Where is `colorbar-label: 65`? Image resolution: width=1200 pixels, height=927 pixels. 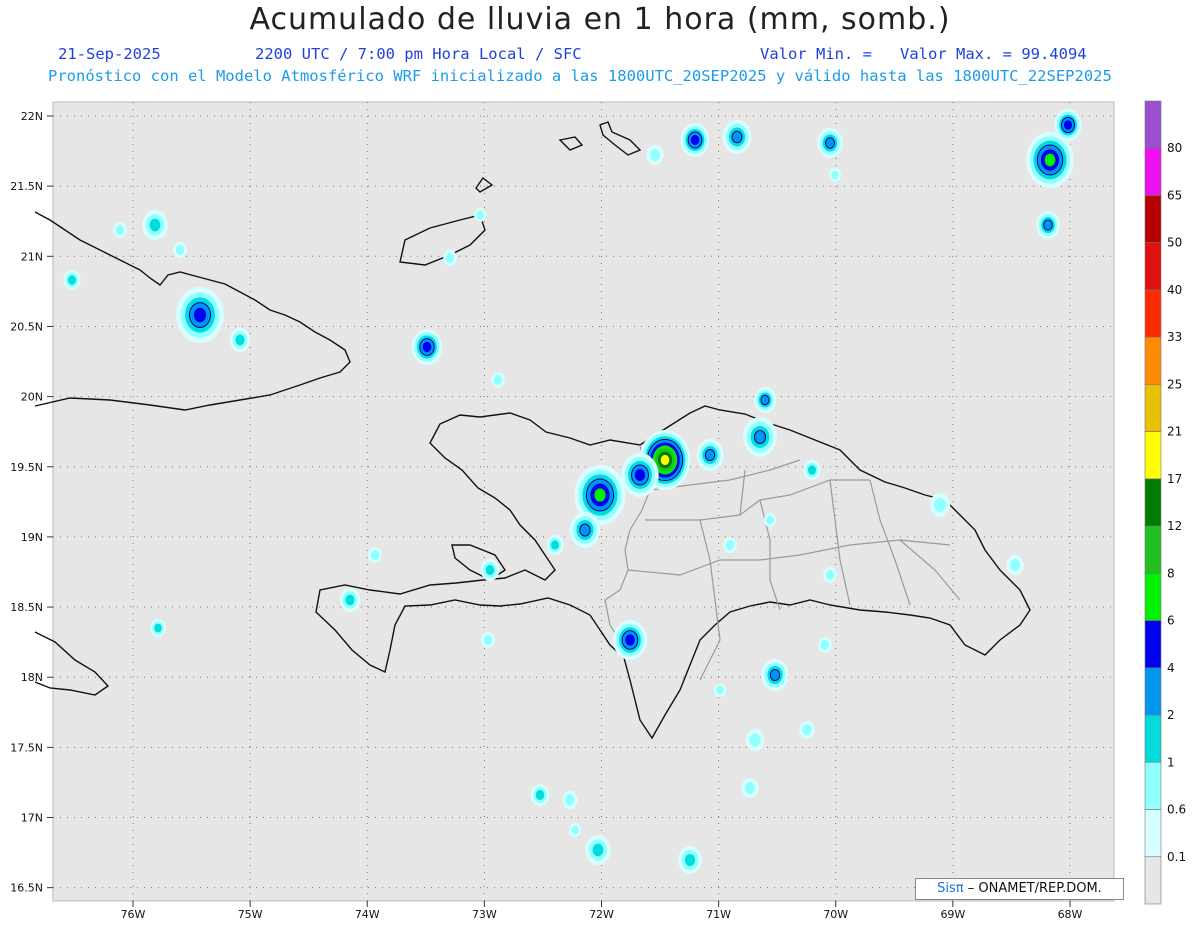
colorbar-label: 65 is located at coordinates (1174, 195).